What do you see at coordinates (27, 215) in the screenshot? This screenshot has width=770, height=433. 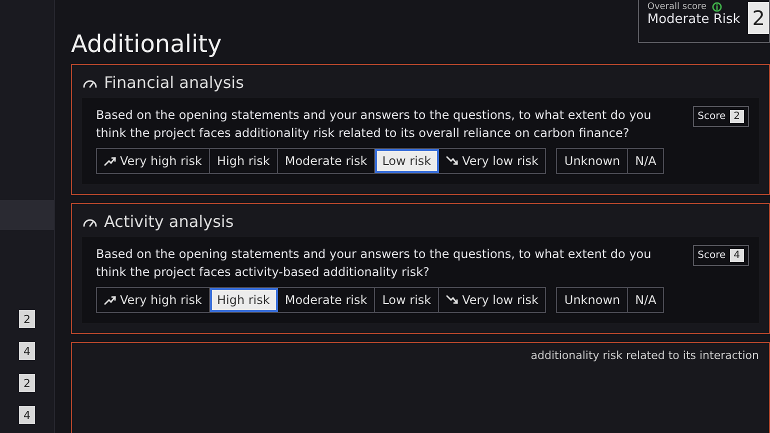 I see `sidebar-item` at bounding box center [27, 215].